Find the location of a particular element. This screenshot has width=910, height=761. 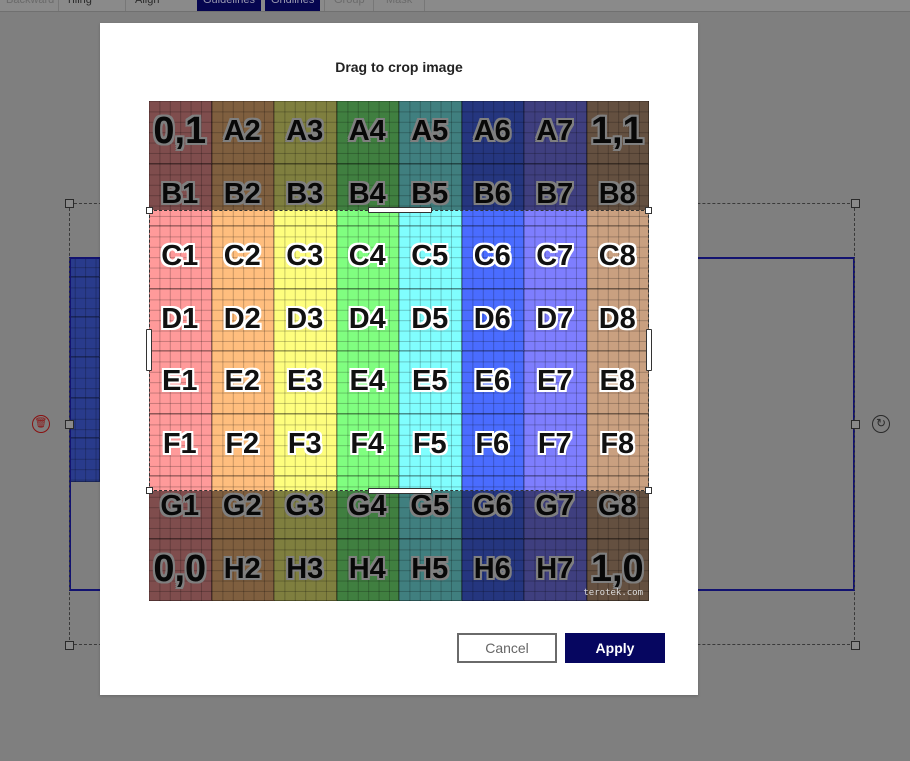

crop-mask-top is located at coordinates (399, 155).